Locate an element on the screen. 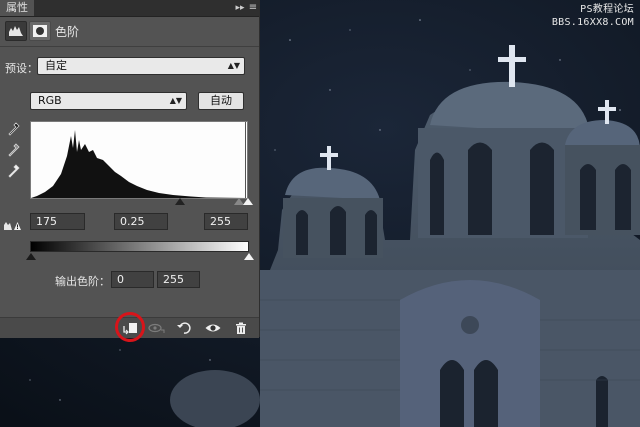 The height and width of the screenshot is (427, 640). highlight-annotation-circle is located at coordinates (130, 327).